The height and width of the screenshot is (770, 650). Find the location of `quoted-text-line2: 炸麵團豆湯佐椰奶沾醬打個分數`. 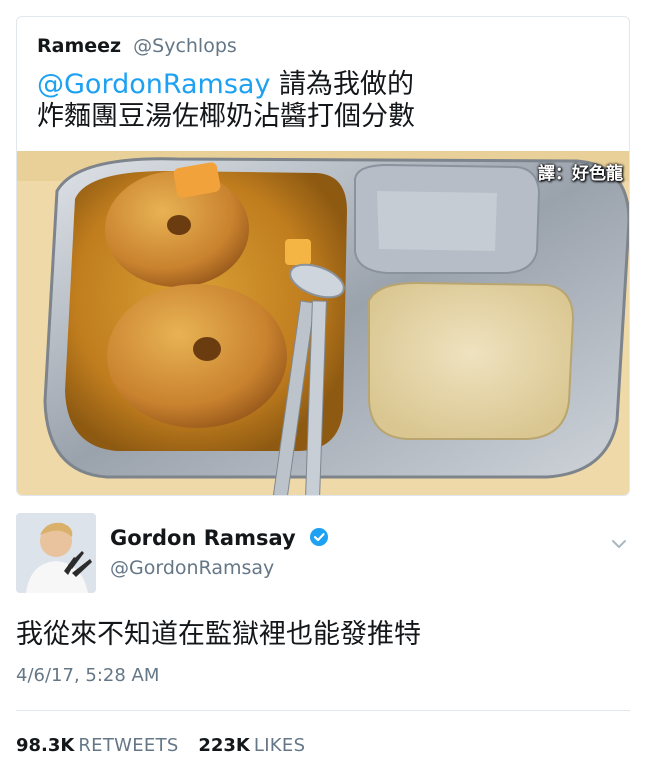

quoted-text-line2: 炸麵團豆湯佐椰奶沾醬打個分數 is located at coordinates (226, 116).